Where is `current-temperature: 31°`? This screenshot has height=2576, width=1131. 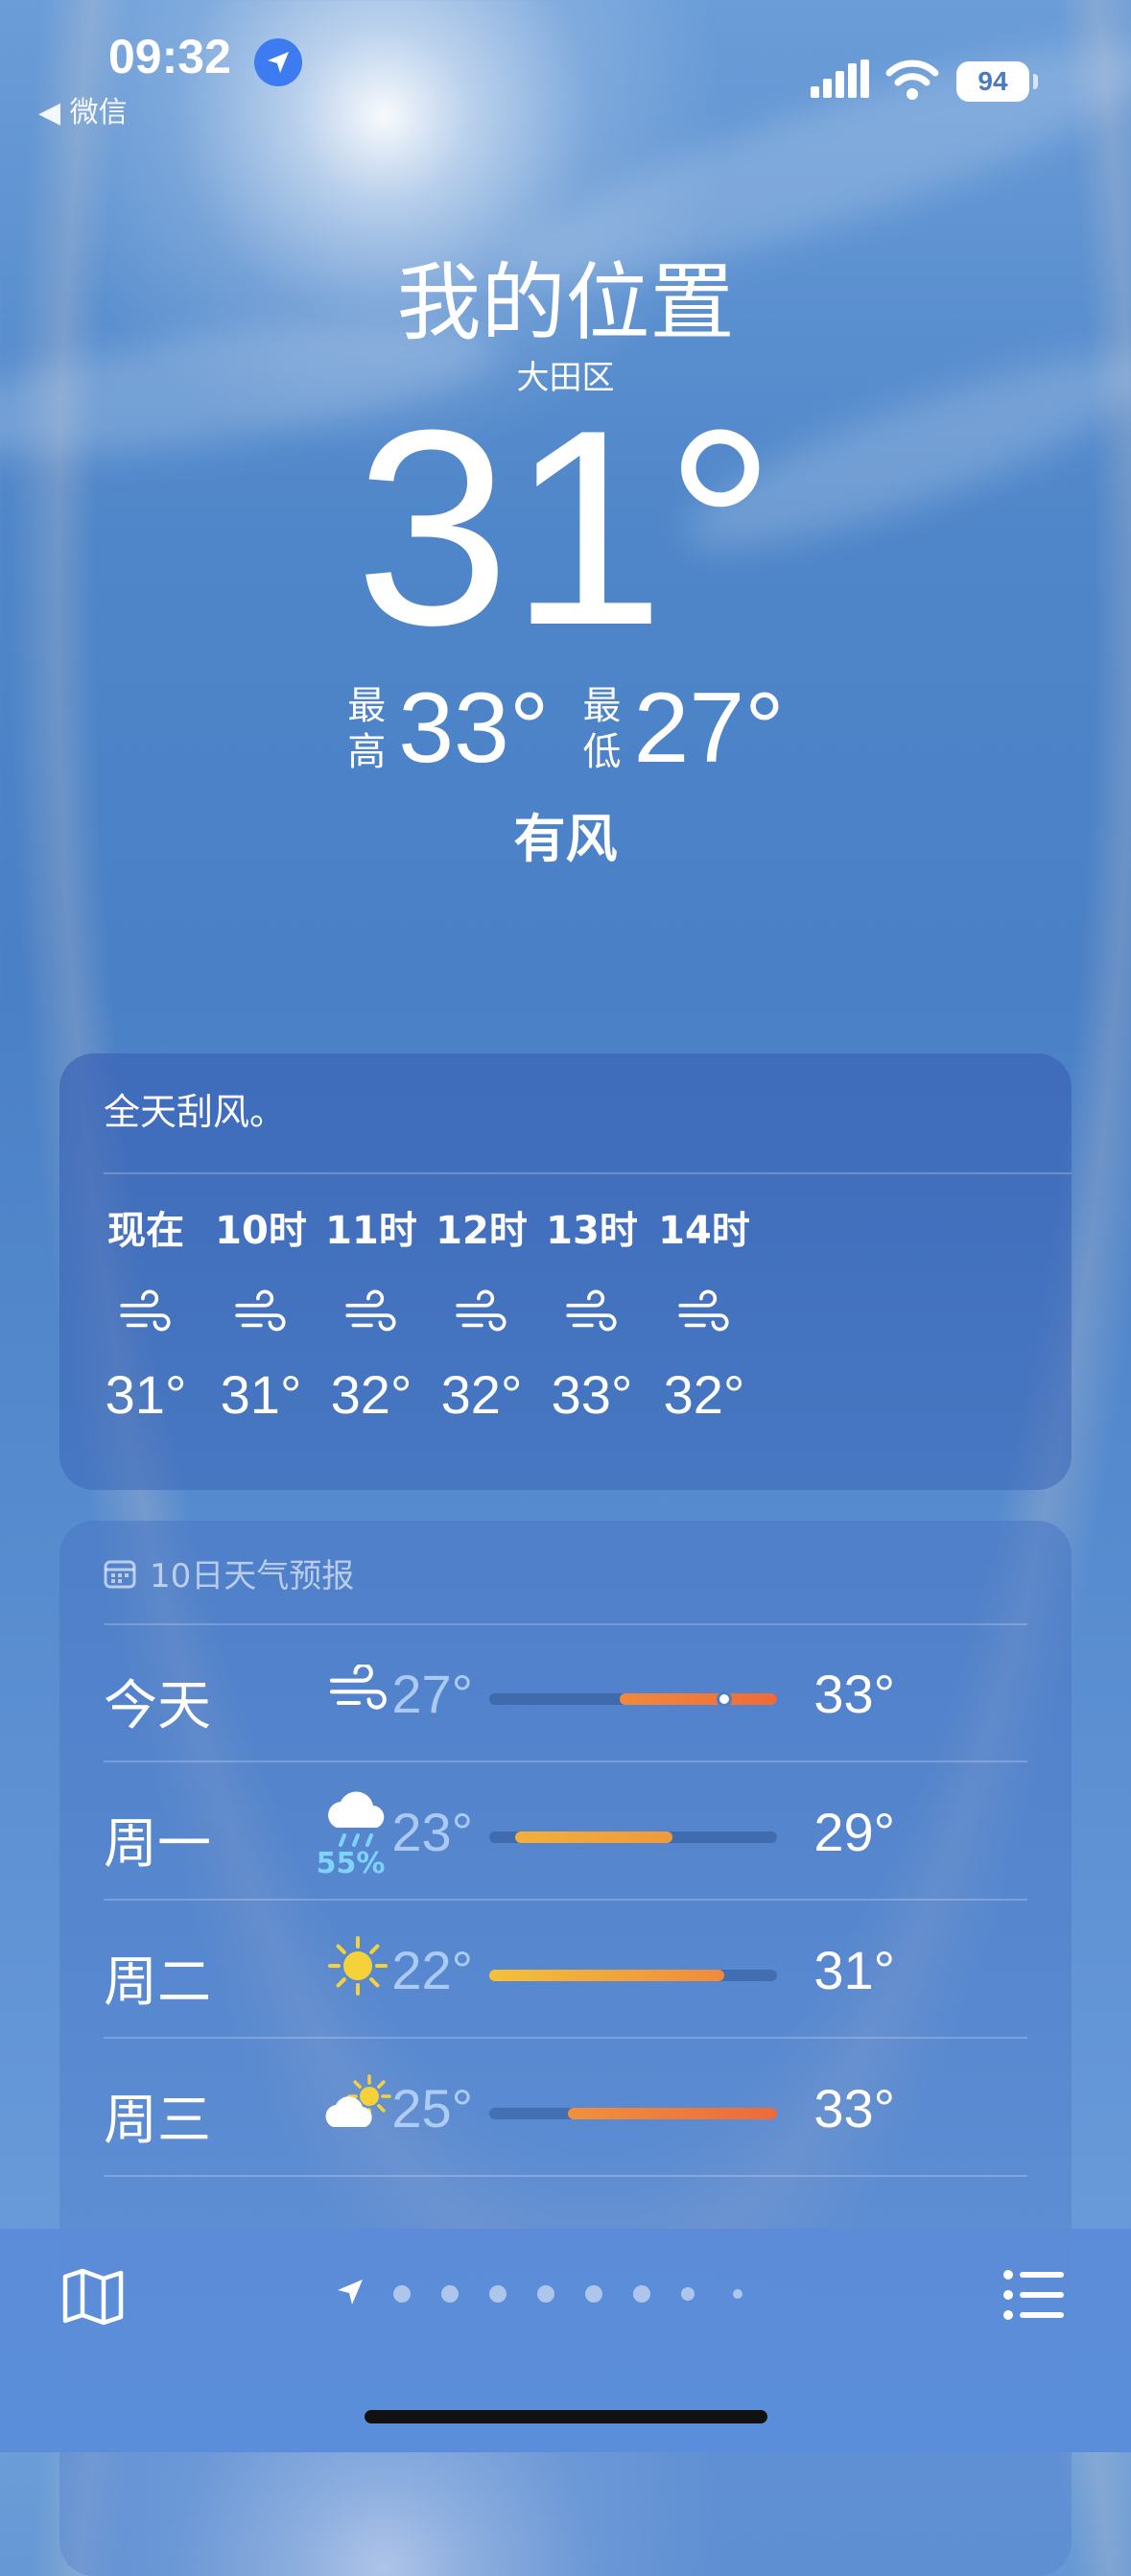 current-temperature: 31° is located at coordinates (566, 528).